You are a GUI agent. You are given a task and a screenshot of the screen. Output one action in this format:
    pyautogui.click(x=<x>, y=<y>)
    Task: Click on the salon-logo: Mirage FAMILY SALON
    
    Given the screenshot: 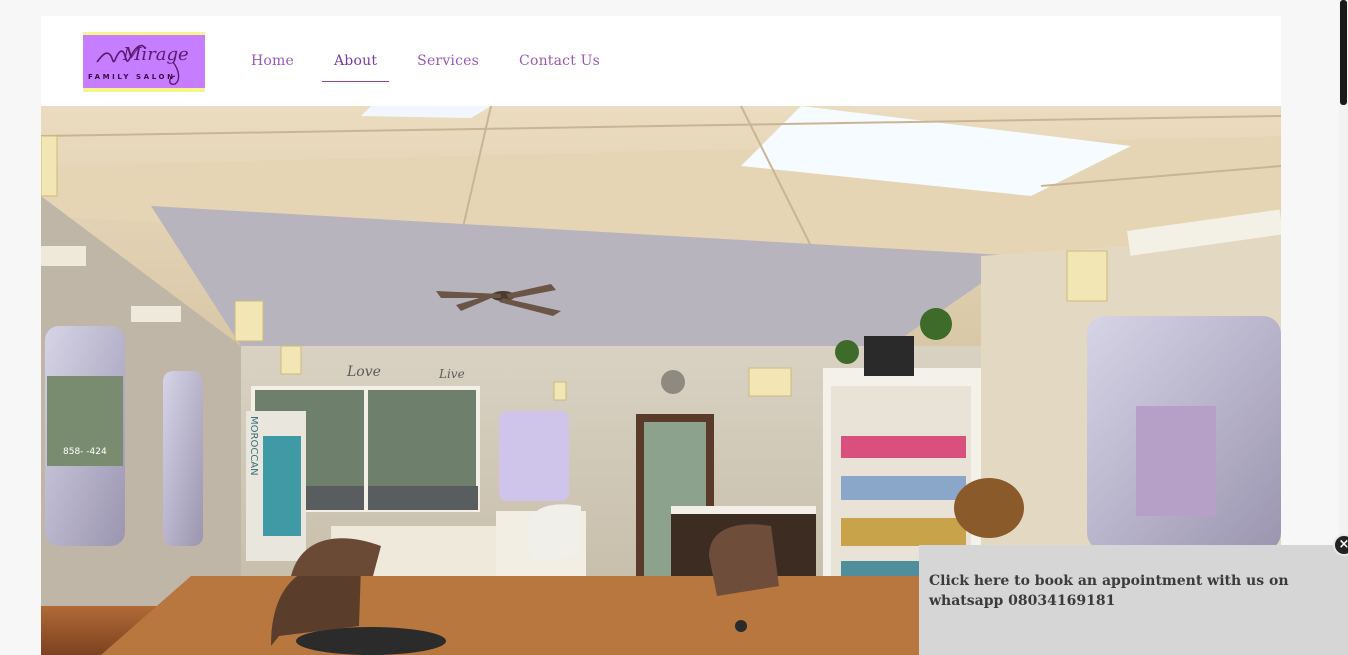 What is the action you would take?
    pyautogui.click(x=144, y=62)
    